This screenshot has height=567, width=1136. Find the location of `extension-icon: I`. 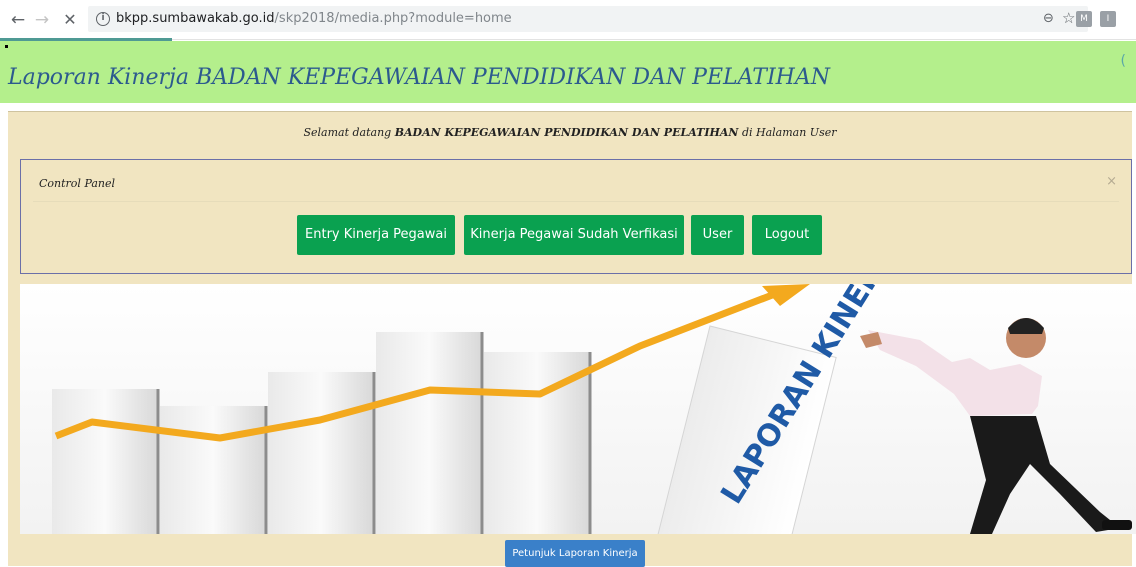

extension-icon: I is located at coordinates (1108, 19).